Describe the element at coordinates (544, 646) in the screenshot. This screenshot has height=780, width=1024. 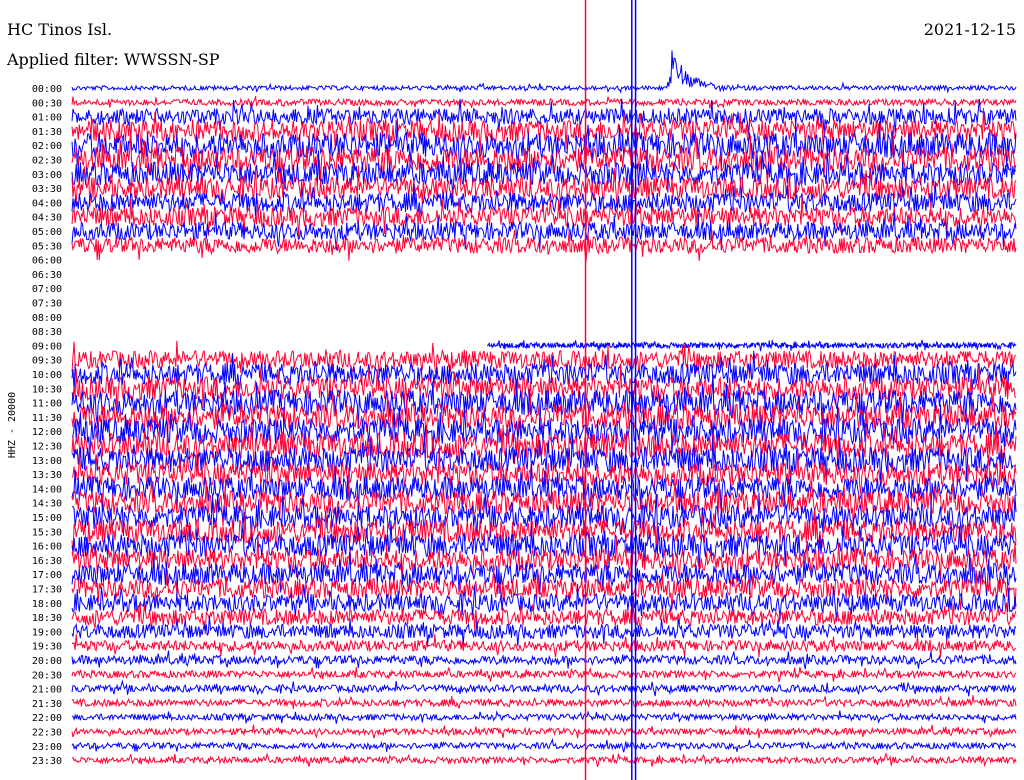
I see `trace-row-1930` at that location.